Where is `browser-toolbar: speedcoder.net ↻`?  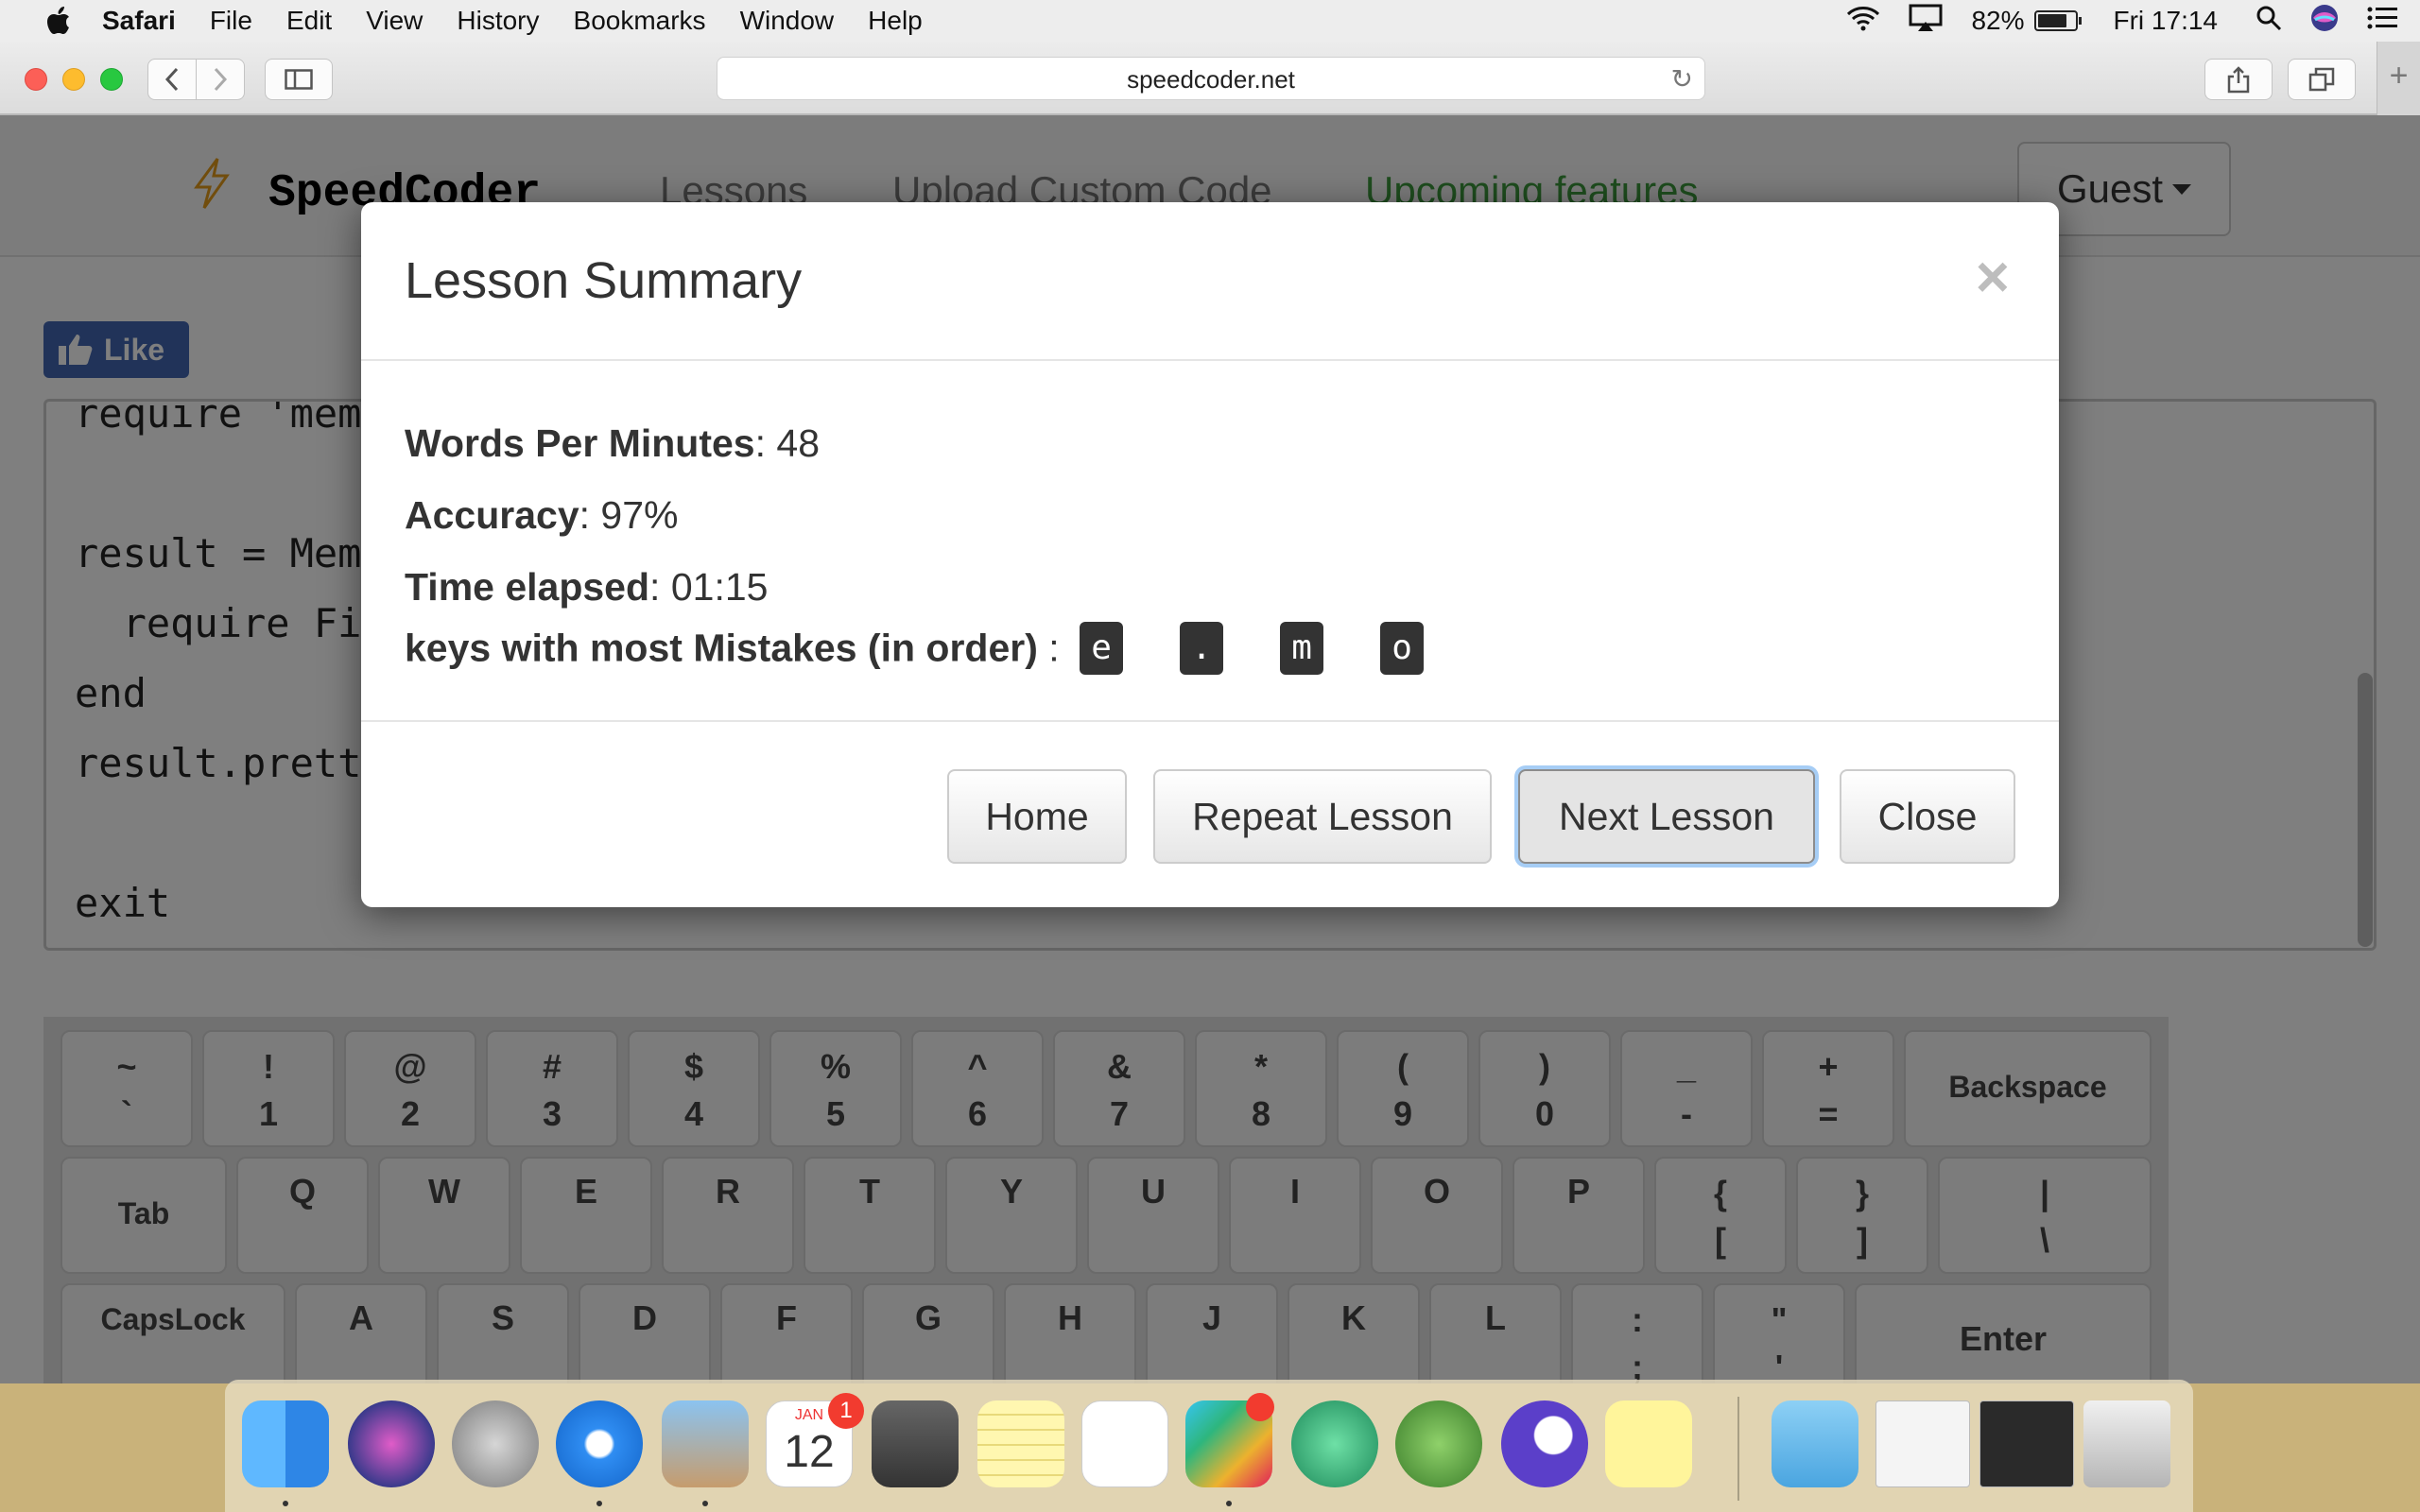 browser-toolbar: speedcoder.net ↻ is located at coordinates (1210, 78).